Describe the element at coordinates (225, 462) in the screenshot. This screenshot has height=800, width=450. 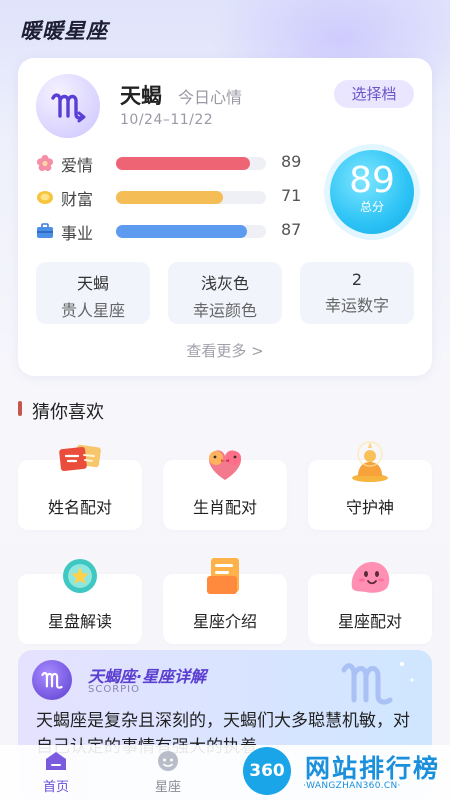
I see `birds-icon` at that location.